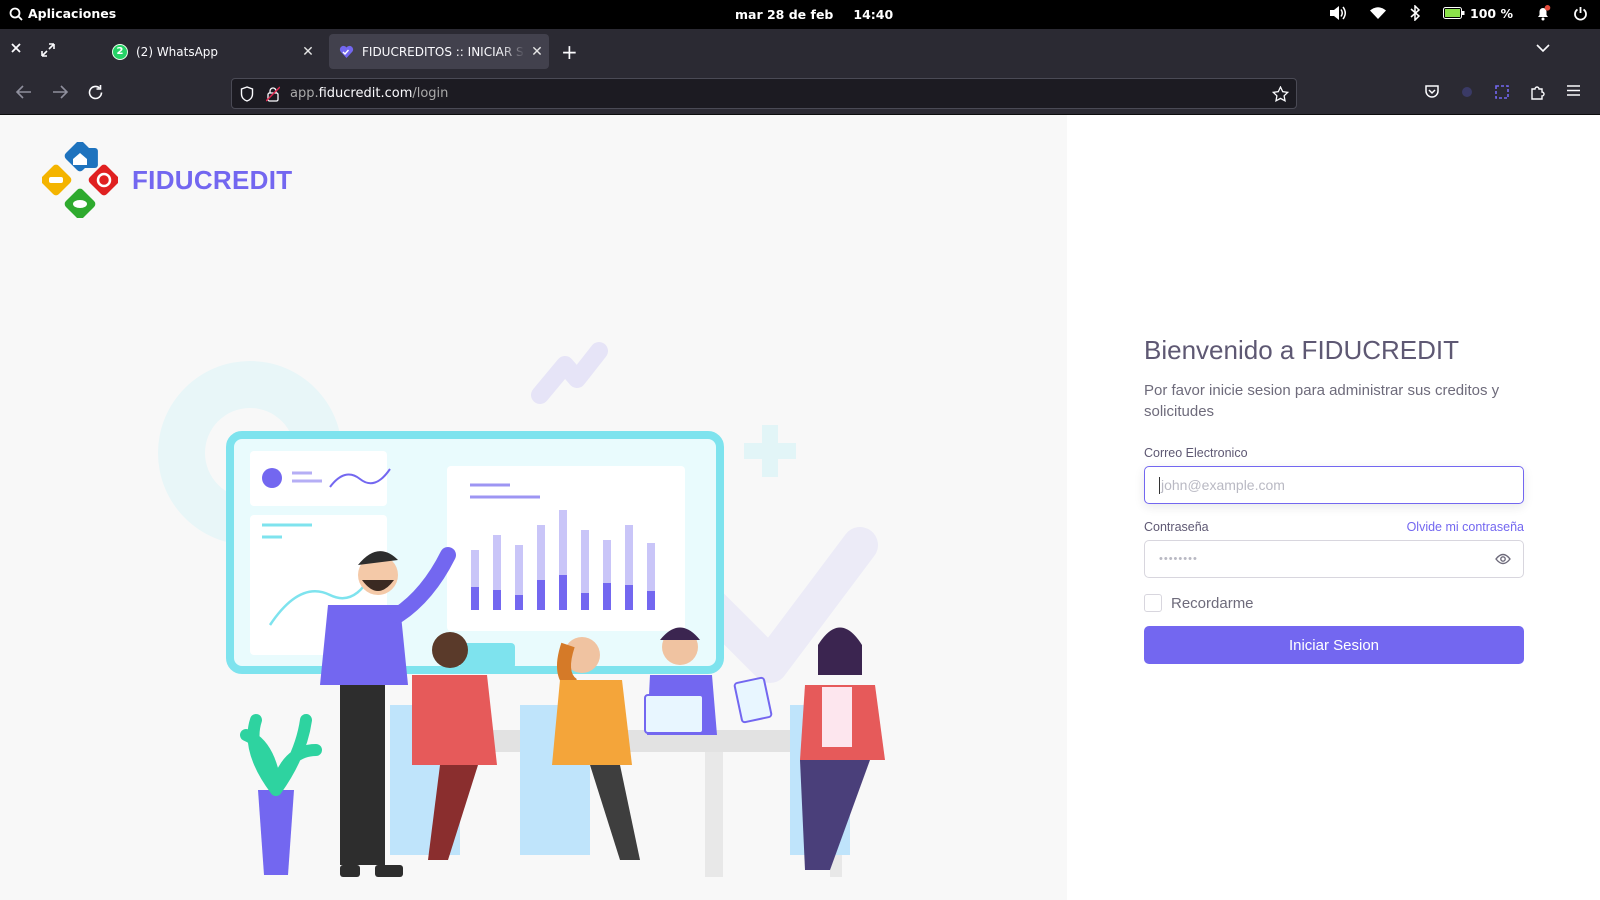 The height and width of the screenshot is (900, 1600). I want to click on brand: FIDUCREDIT, so click(167, 180).